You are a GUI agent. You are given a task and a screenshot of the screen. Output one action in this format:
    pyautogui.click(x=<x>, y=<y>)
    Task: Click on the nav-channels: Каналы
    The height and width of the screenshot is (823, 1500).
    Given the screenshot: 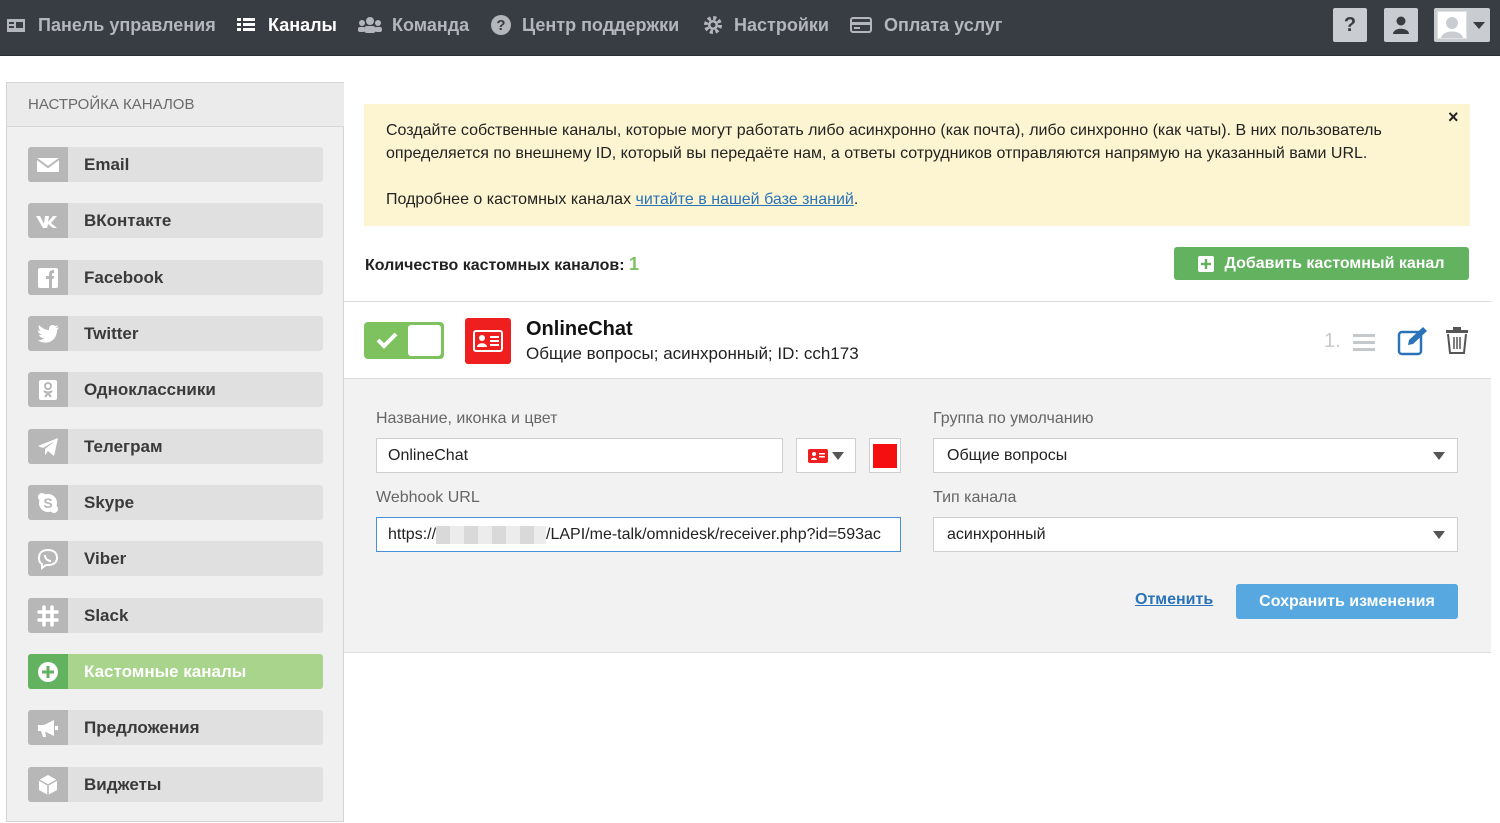 What is the action you would take?
    pyautogui.click(x=286, y=25)
    